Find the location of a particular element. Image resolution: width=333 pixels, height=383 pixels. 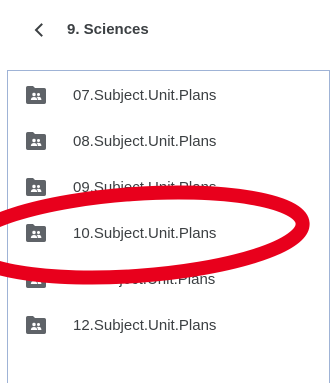

list-item: 10.Subject.Unit.Plans is located at coordinates (168, 234).